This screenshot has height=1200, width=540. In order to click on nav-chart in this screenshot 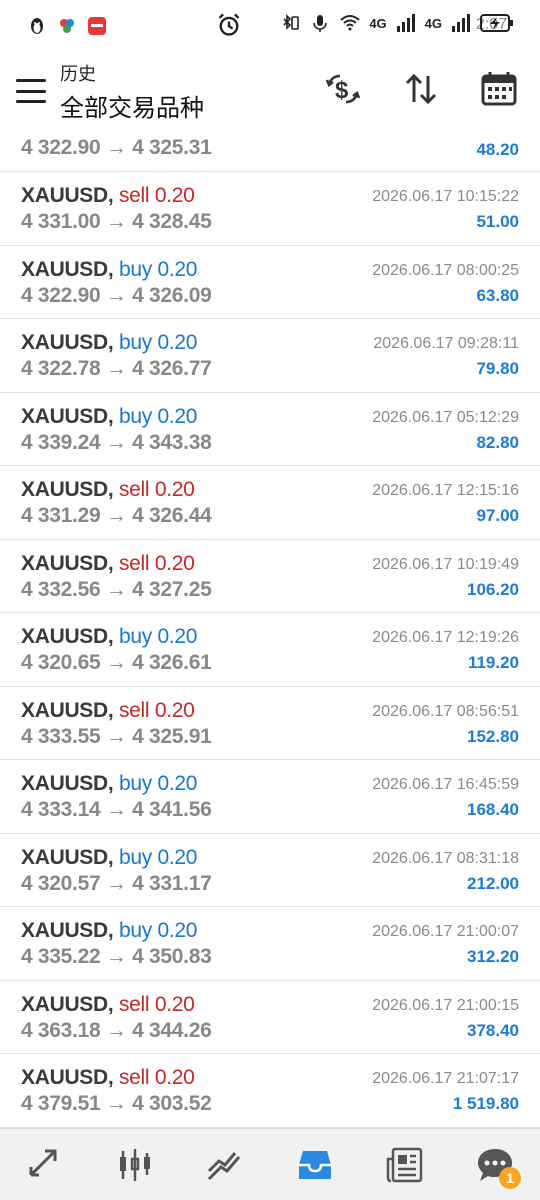, I will do `click(135, 1165)`.